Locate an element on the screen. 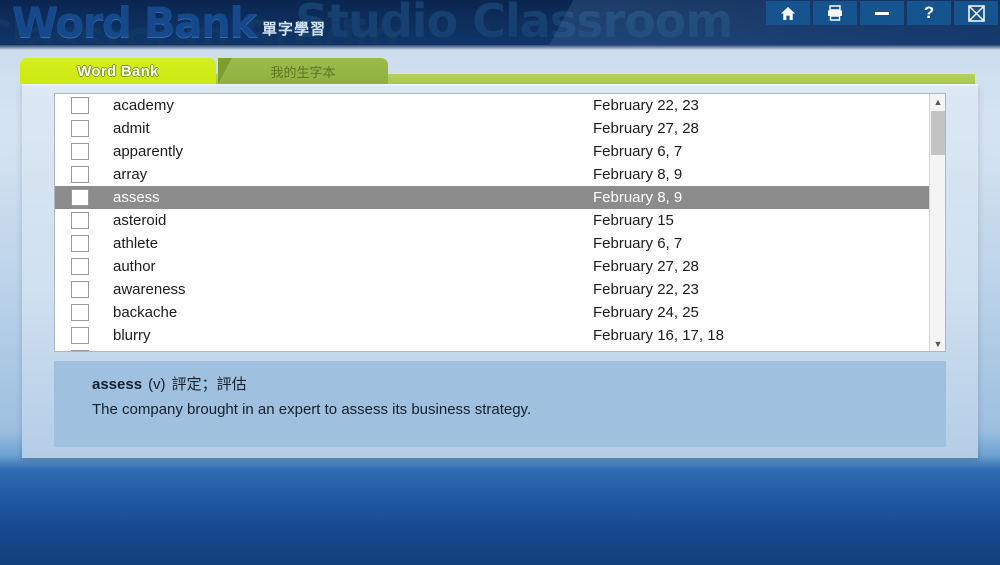  printer-icon is located at coordinates (835, 13).